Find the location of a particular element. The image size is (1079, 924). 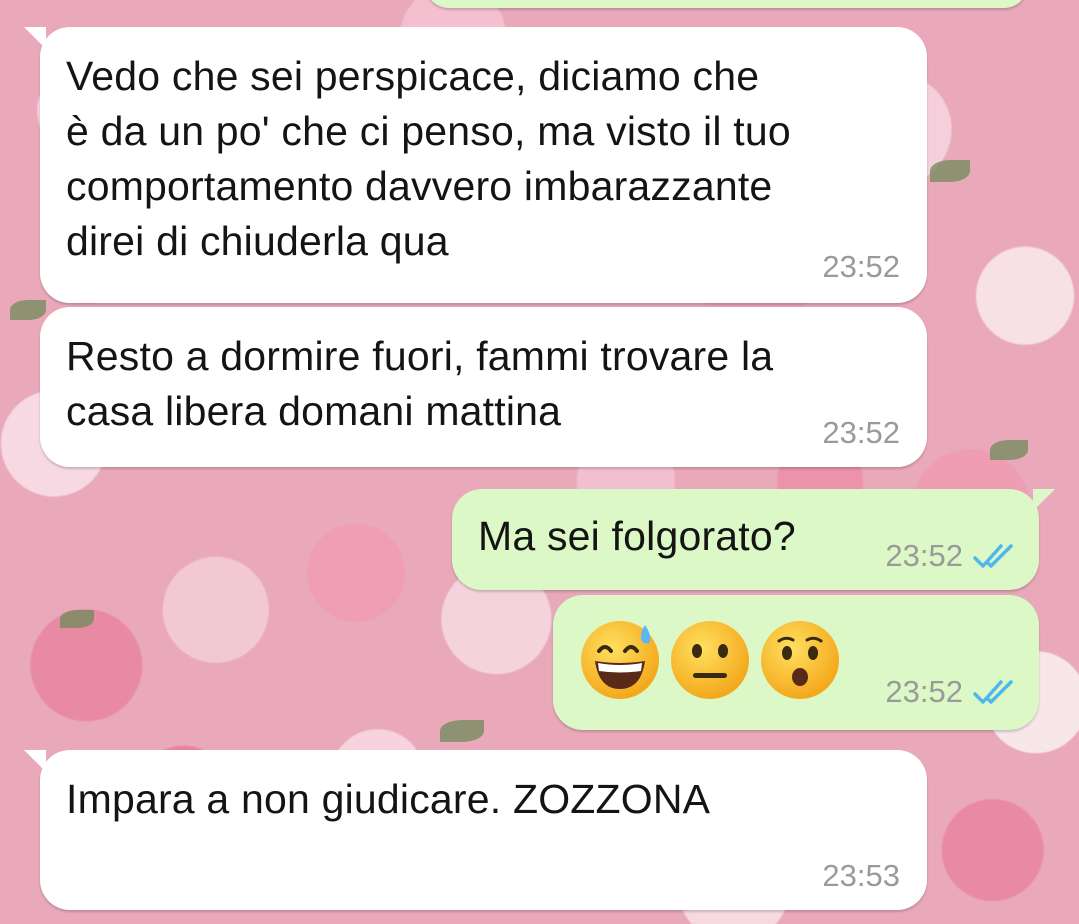

message-bubble-outgoing: Ma sei folgorato? 23:52 is located at coordinates (753, 539).